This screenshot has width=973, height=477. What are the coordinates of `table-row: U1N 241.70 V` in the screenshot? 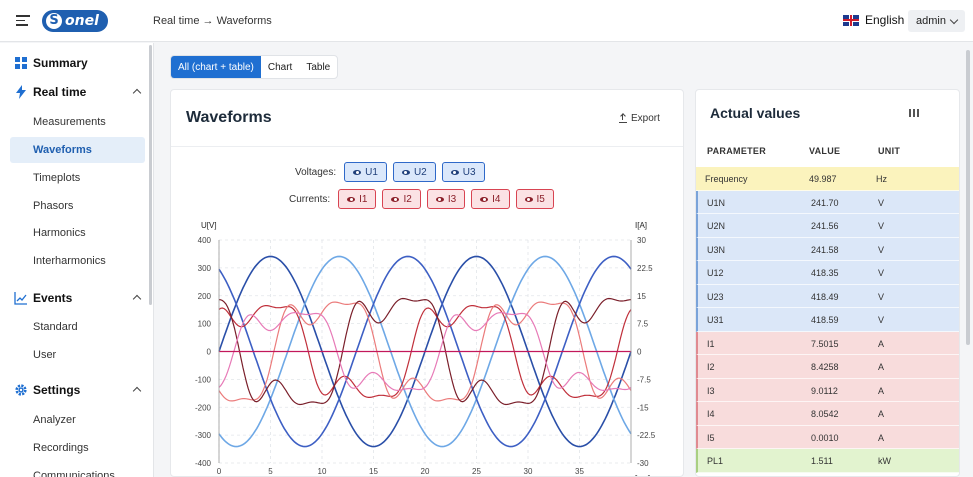 It's located at (827, 202).